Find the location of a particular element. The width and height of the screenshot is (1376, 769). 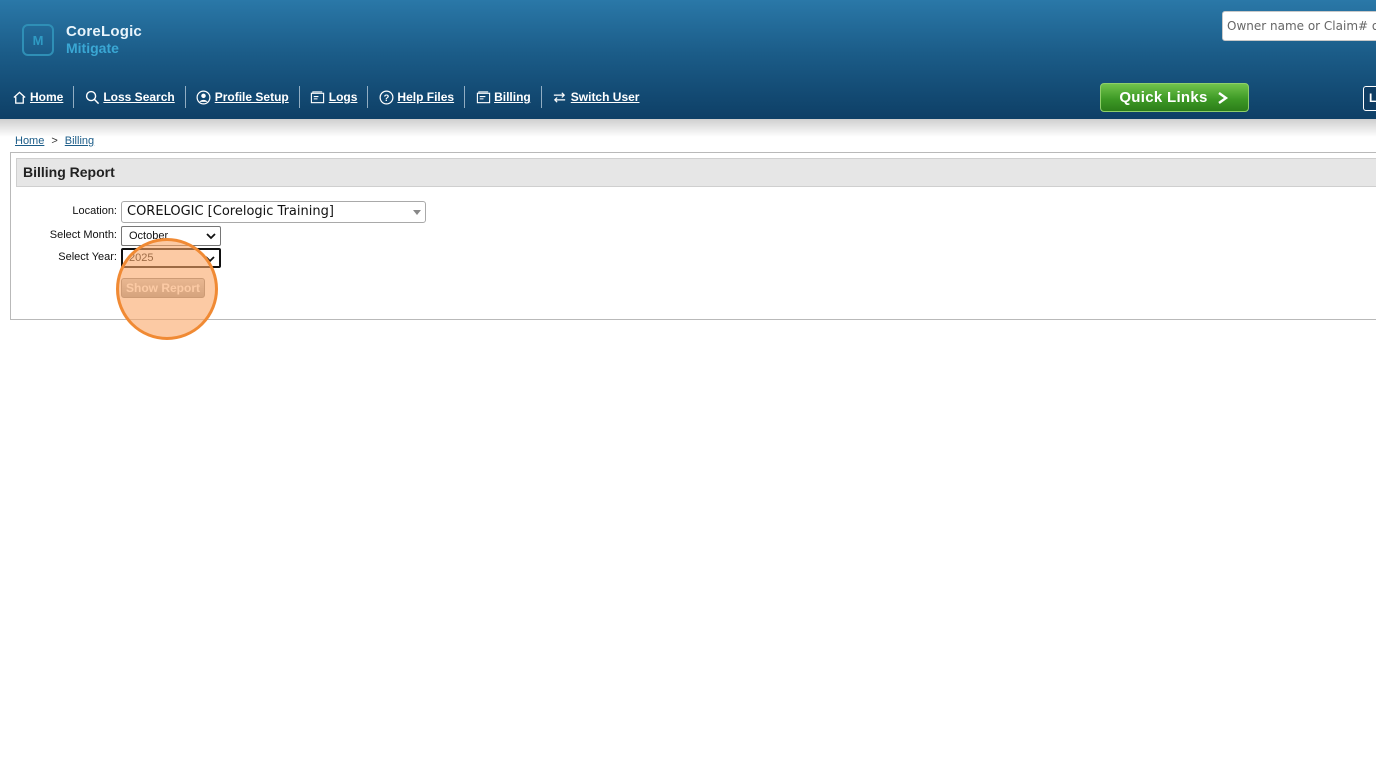

nav-label-loss-search: Loss Search is located at coordinates (139, 97).